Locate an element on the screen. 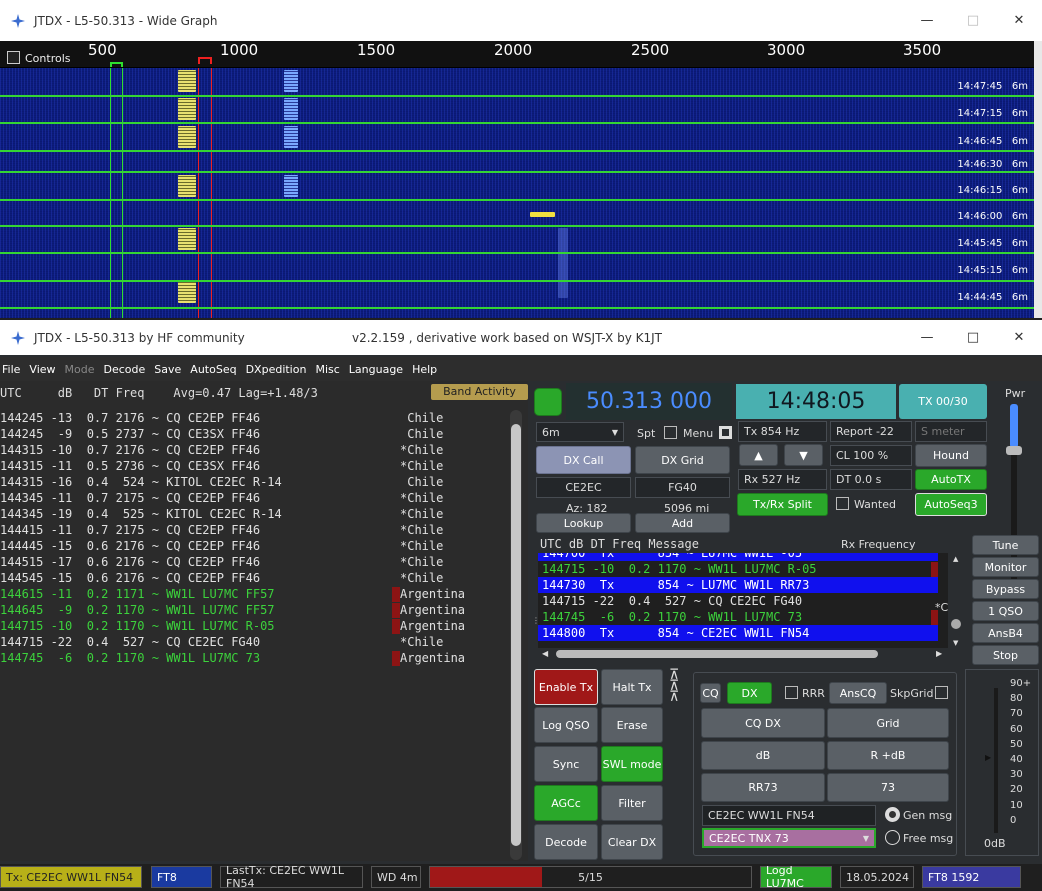  monitor-button: Monitor is located at coordinates (1005, 567).